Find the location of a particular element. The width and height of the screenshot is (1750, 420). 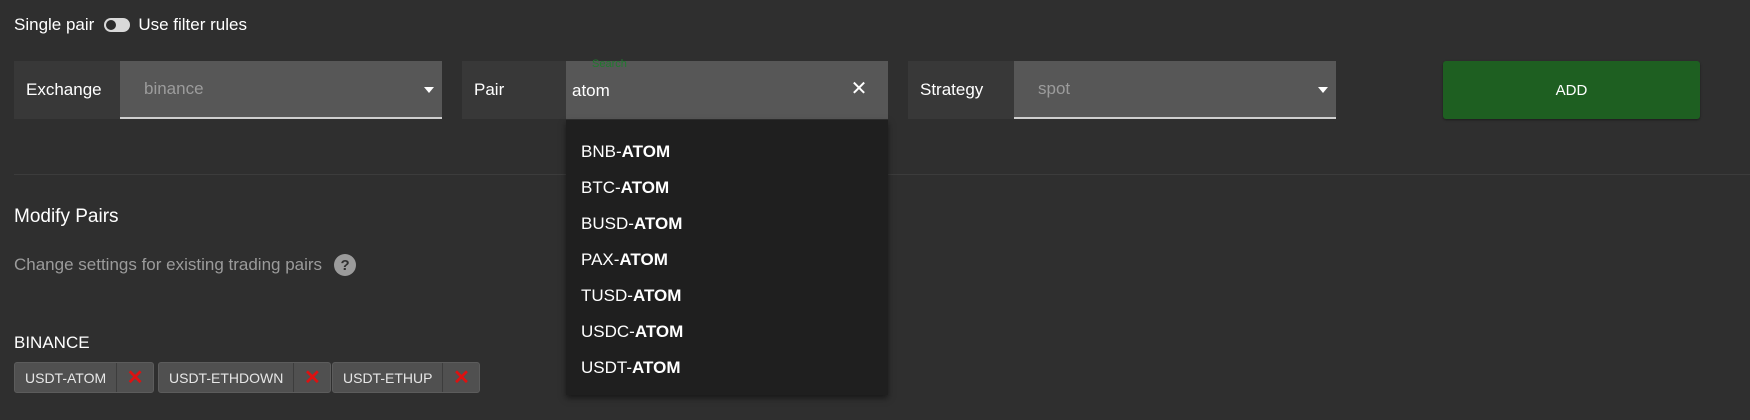

strategy-select: spot is located at coordinates (1175, 90).